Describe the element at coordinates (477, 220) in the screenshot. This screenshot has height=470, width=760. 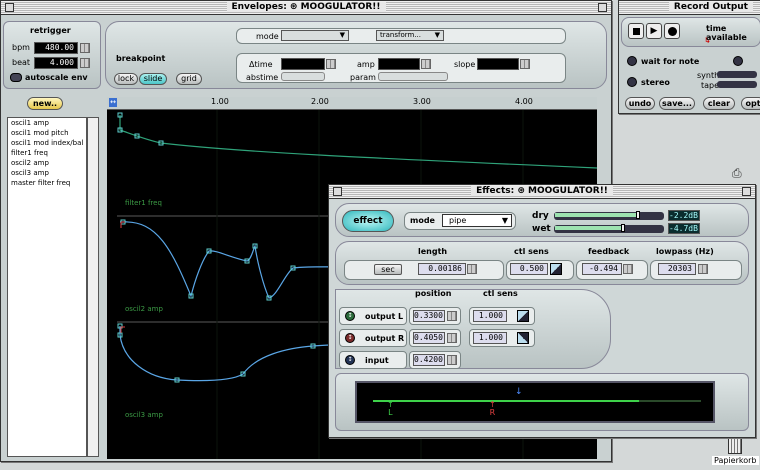
I see `effects-mode-select: pipe ▼` at that location.